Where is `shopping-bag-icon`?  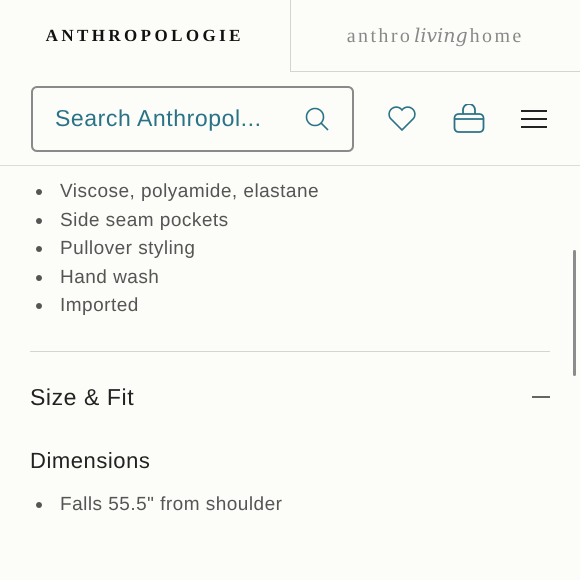 shopping-bag-icon is located at coordinates (469, 119).